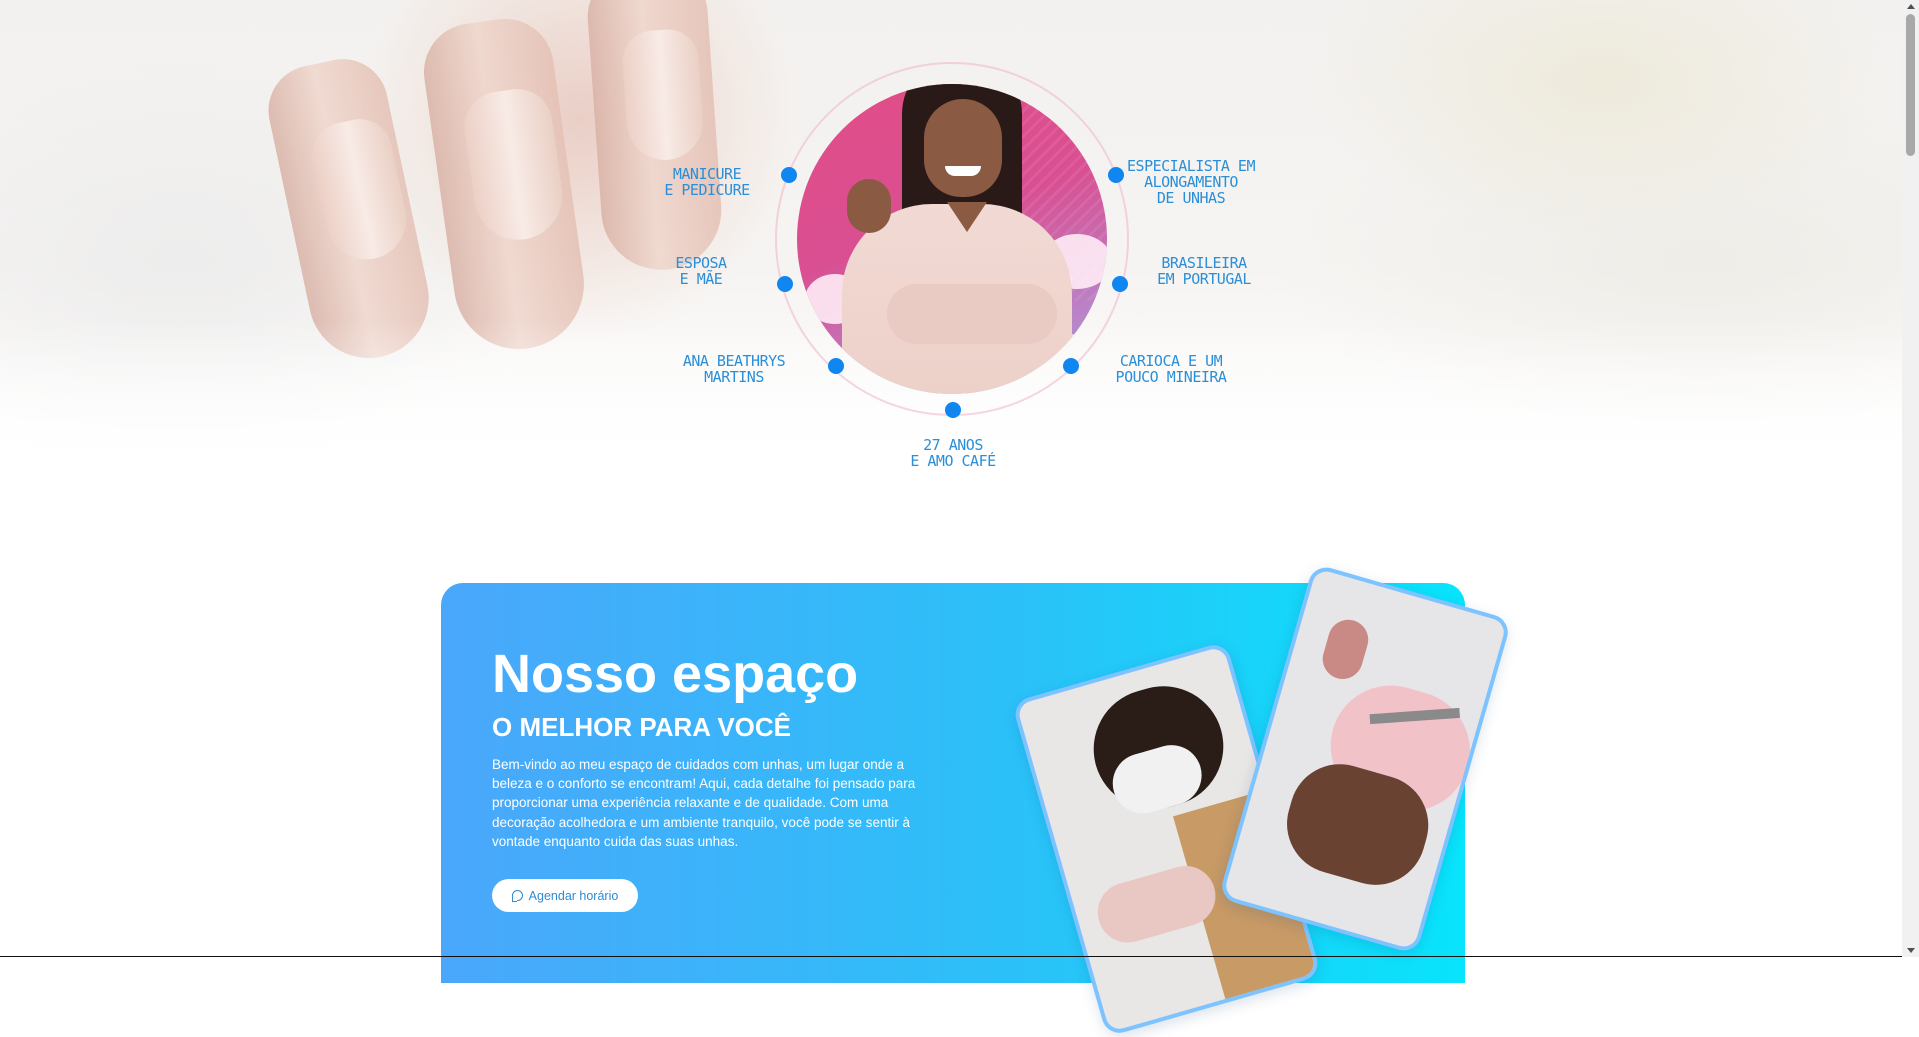 This screenshot has width=1919, height=1037. I want to click on tag-carioca: CARIOCA E UM POUCO MINEIRA, so click(1171, 369).